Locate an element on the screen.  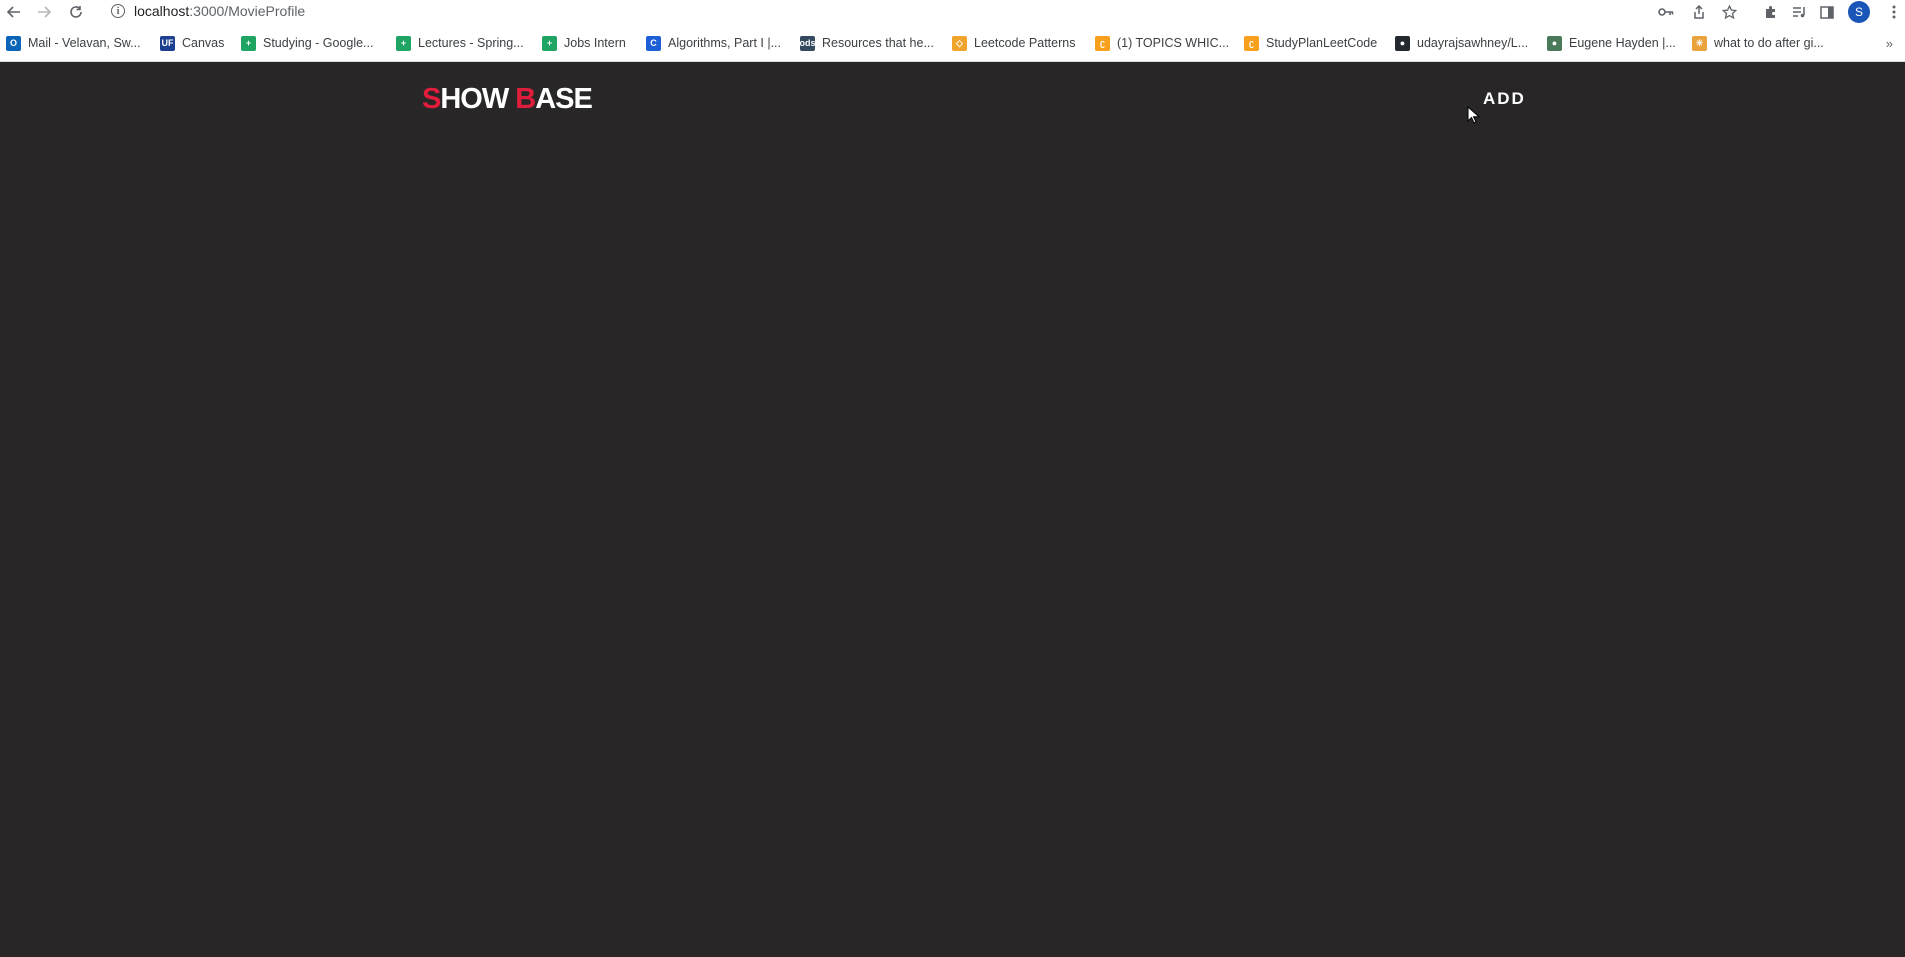
address-bar-row: i localhost:3000/MovieProfile S is located at coordinates (952, 12).